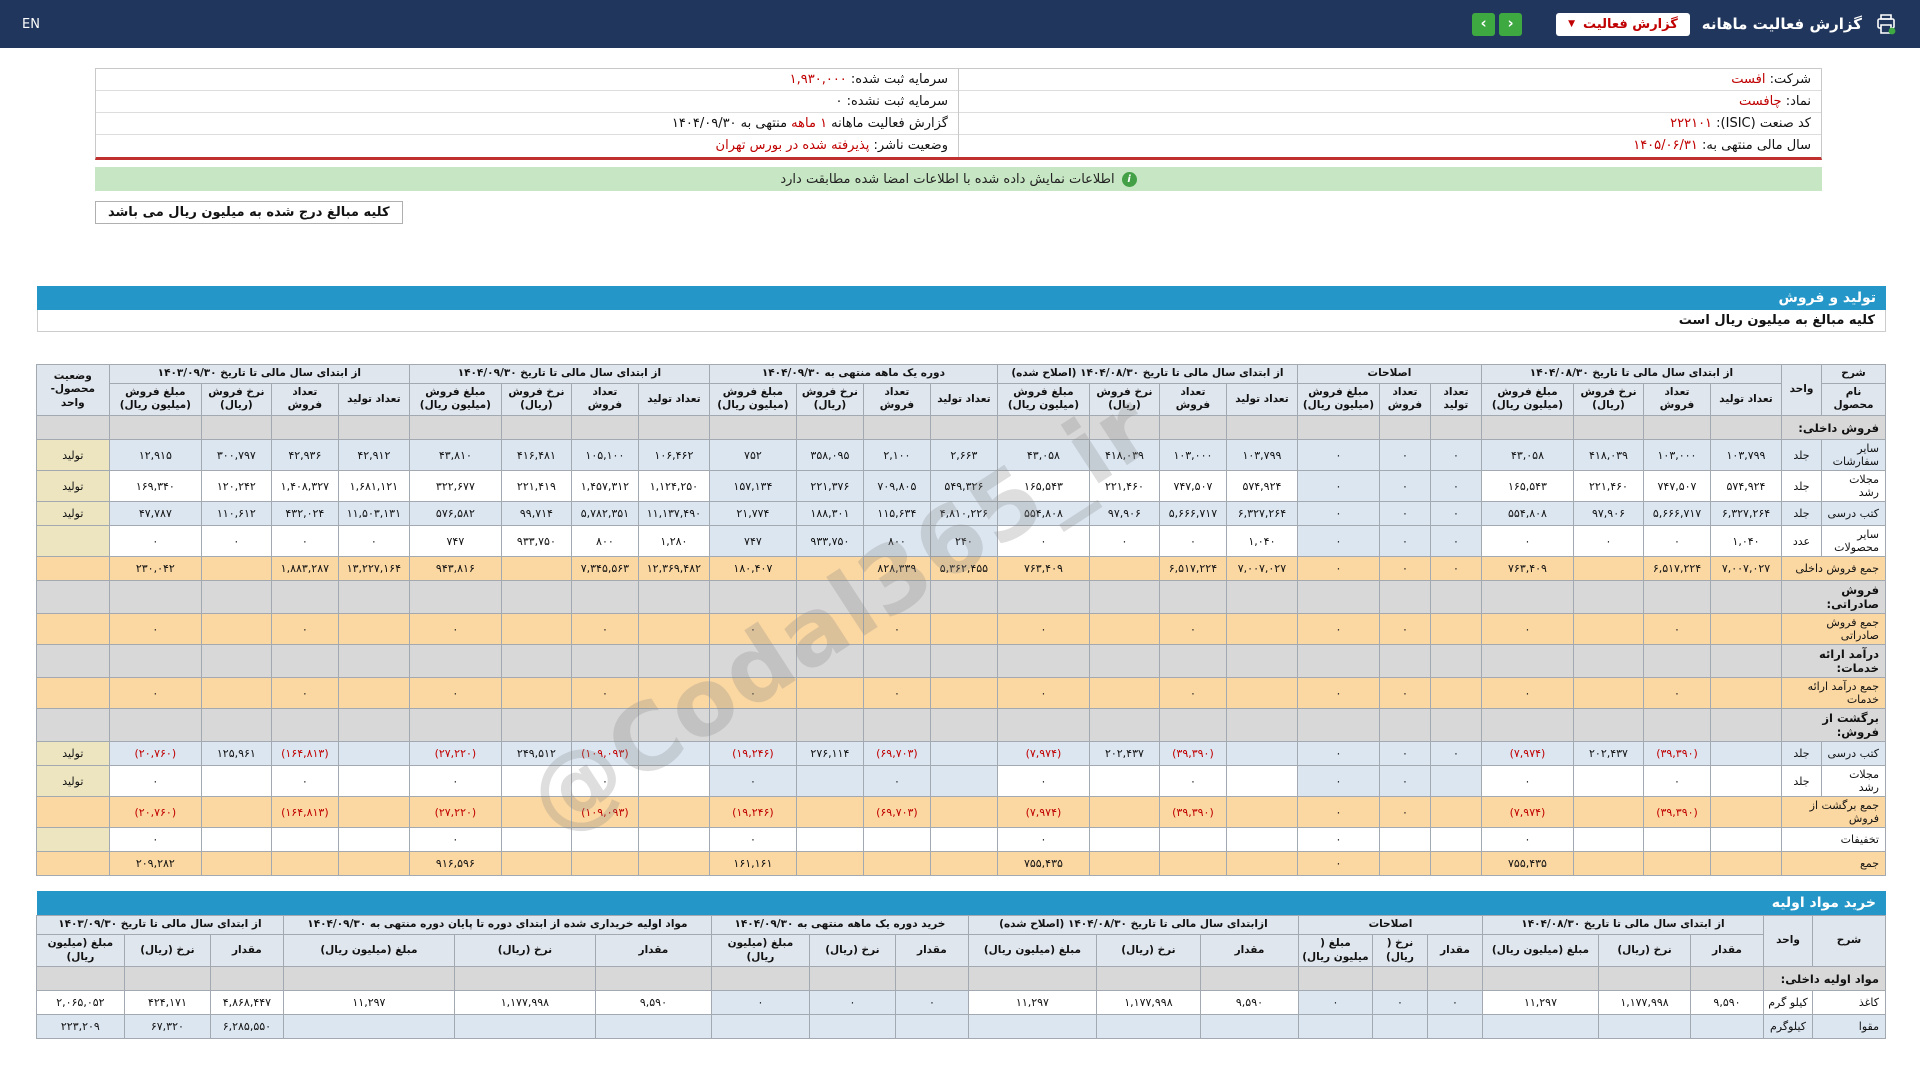 The image size is (1920, 1080). Describe the element at coordinates (908, 145) in the screenshot. I see `info-label: وضعیت ناشر:` at that location.